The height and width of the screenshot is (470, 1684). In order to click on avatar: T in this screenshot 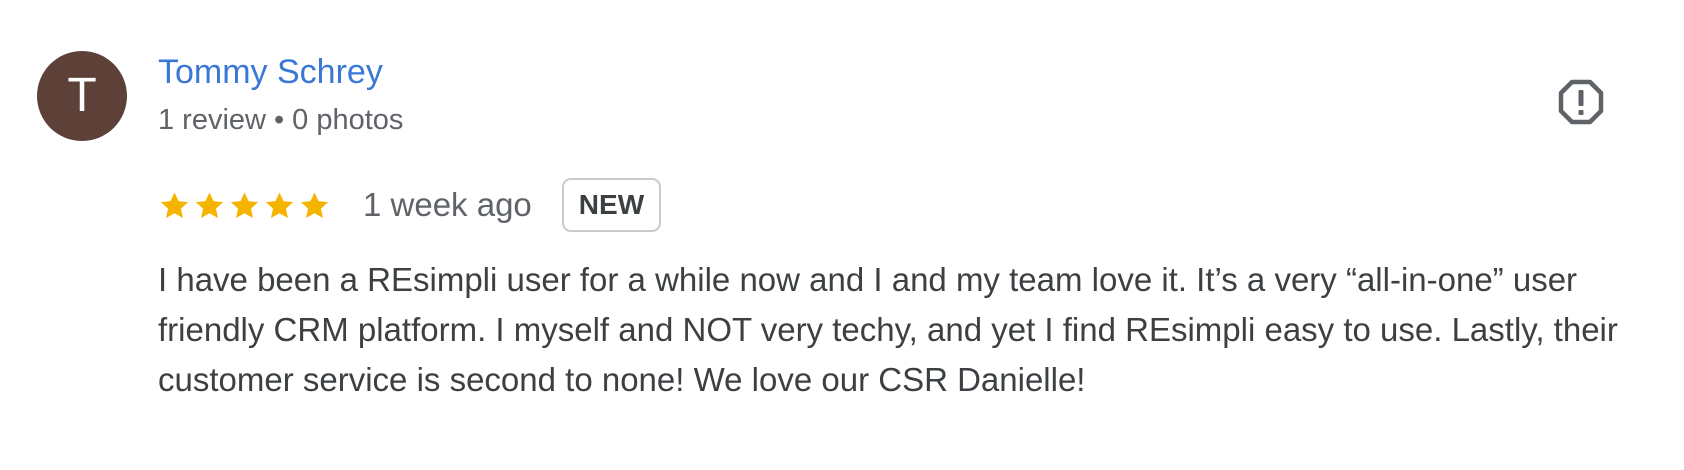, I will do `click(82, 96)`.